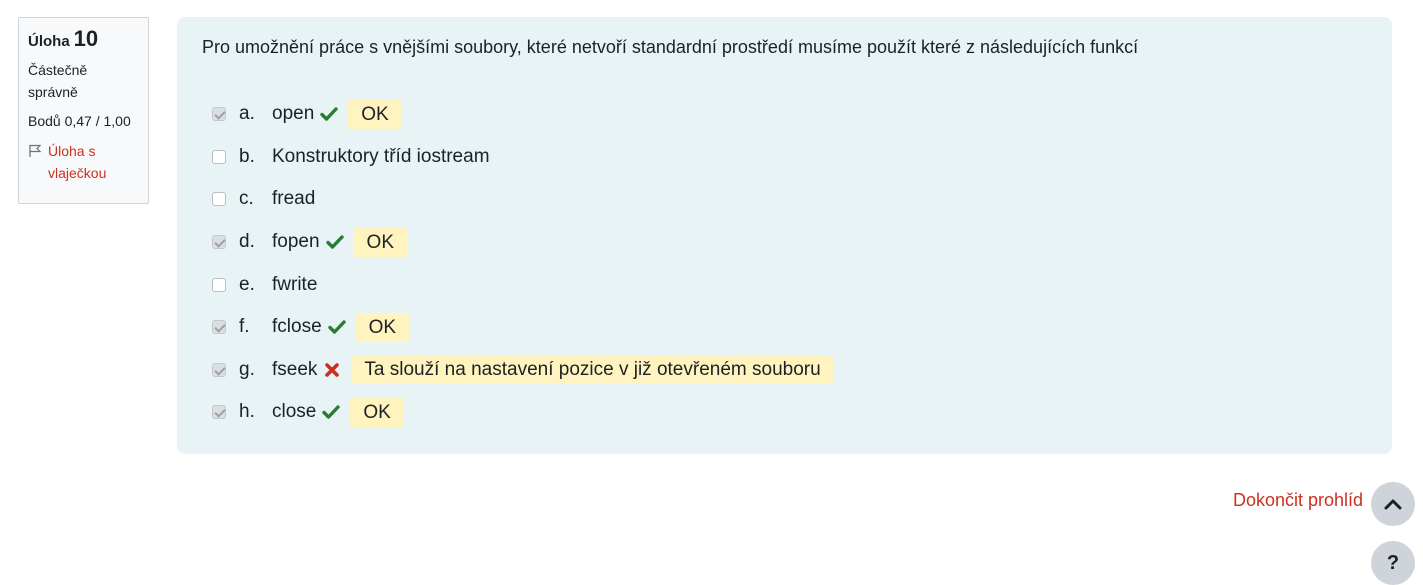 This screenshot has height=585, width=1423. Describe the element at coordinates (58, 81) in the screenshot. I see `question-state: Částečně správně` at that location.